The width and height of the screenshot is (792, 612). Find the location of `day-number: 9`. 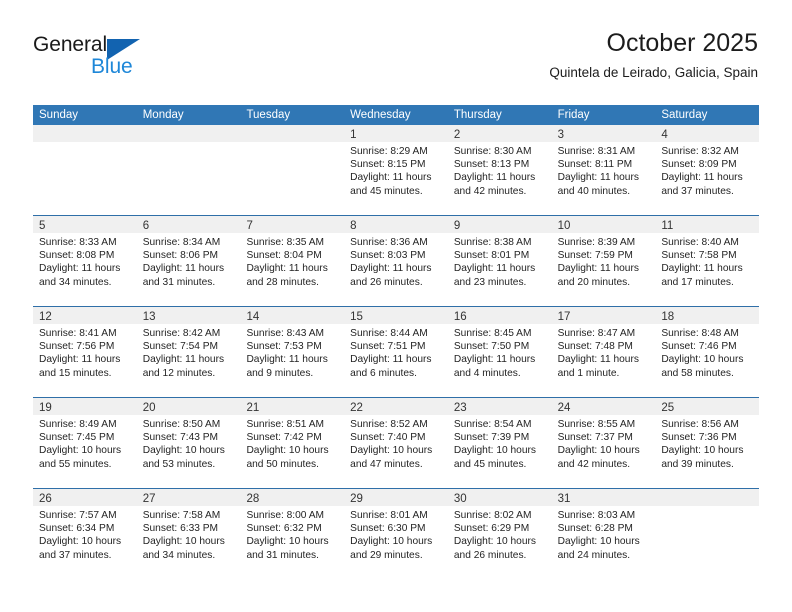

day-number: 9 is located at coordinates (457, 226).